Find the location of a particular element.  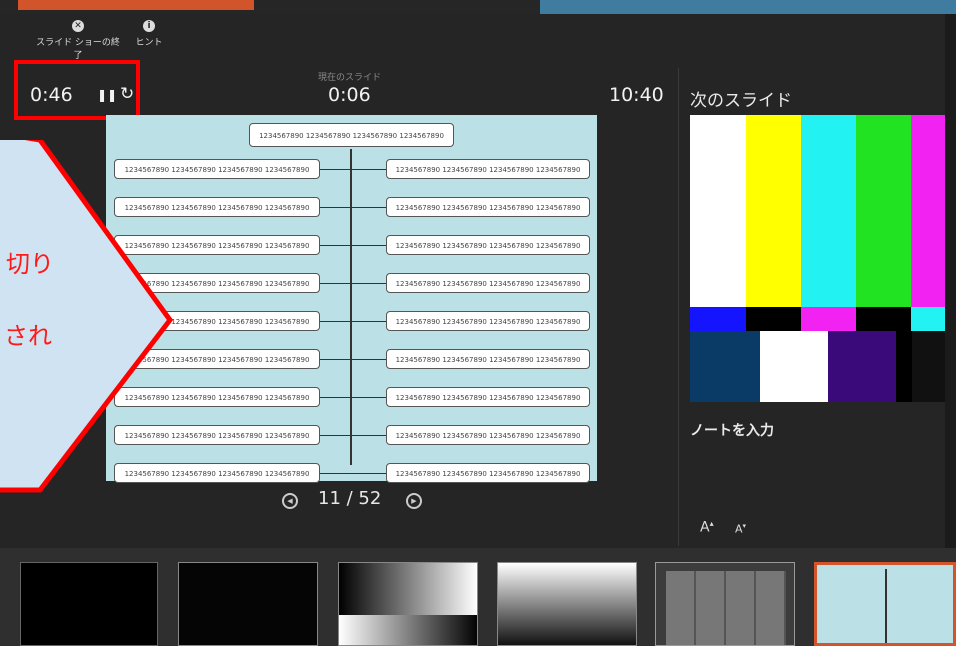

increase-font-label: A is located at coordinates (705, 527).